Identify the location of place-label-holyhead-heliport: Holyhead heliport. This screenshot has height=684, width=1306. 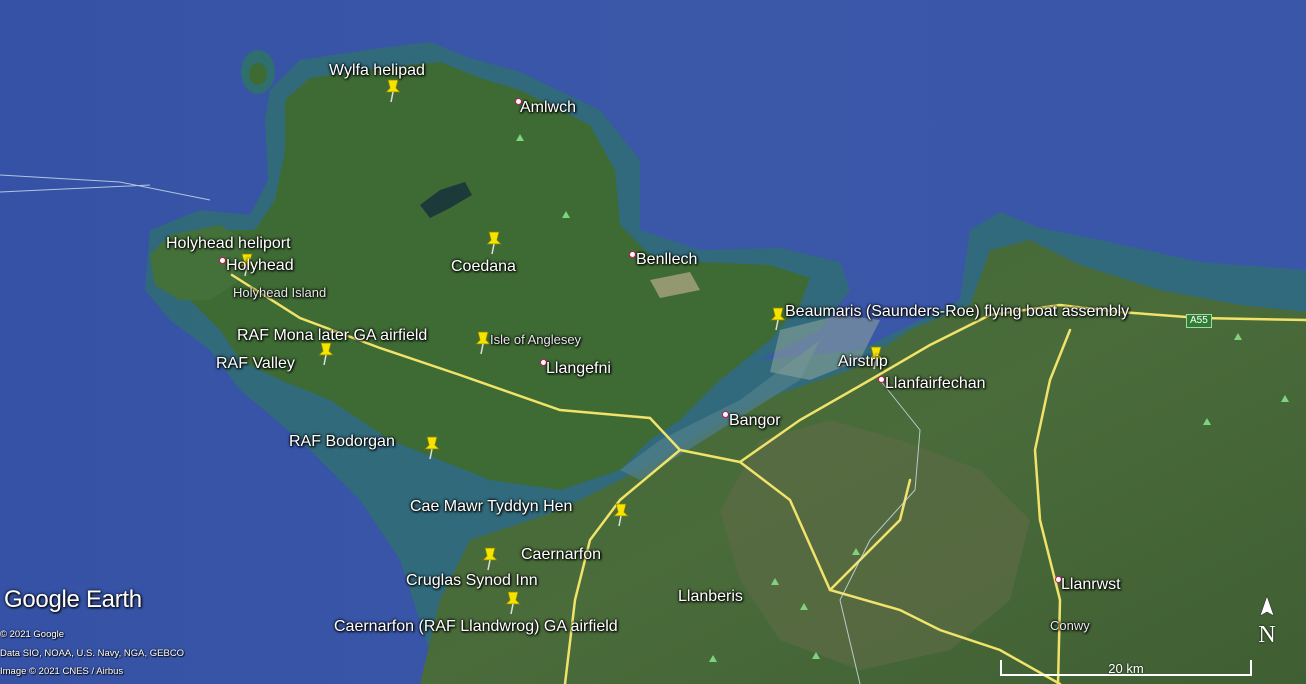
(228, 244).